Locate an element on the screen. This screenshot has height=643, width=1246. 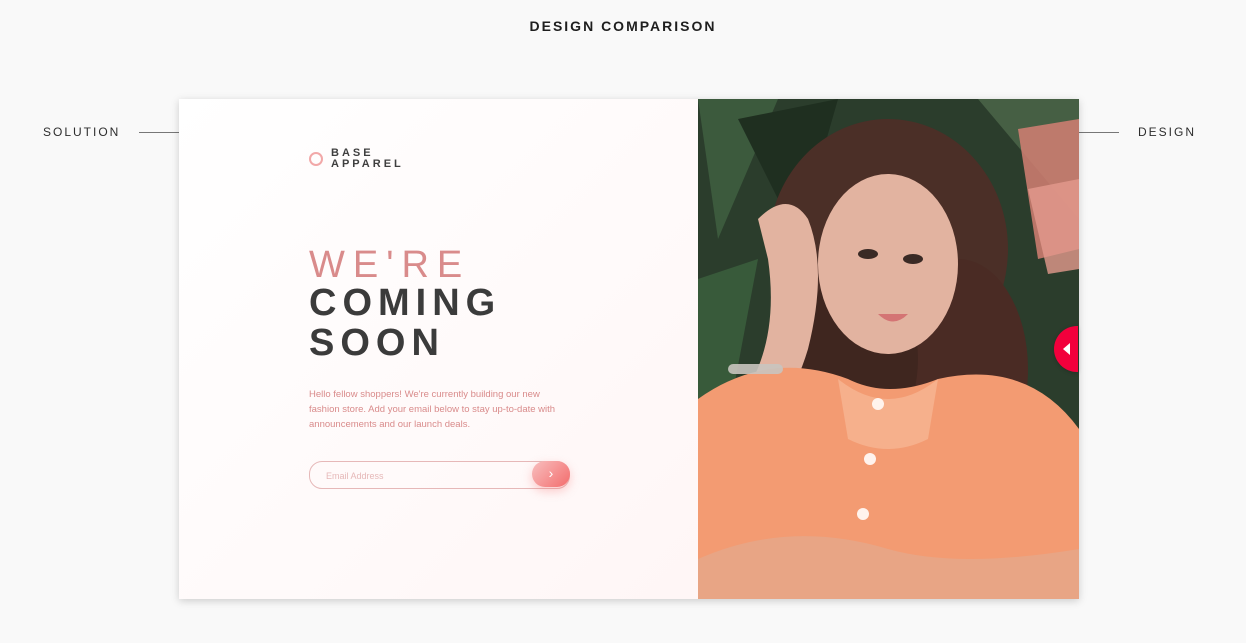
hero-line-soon: SOON is located at coordinates (377, 343).